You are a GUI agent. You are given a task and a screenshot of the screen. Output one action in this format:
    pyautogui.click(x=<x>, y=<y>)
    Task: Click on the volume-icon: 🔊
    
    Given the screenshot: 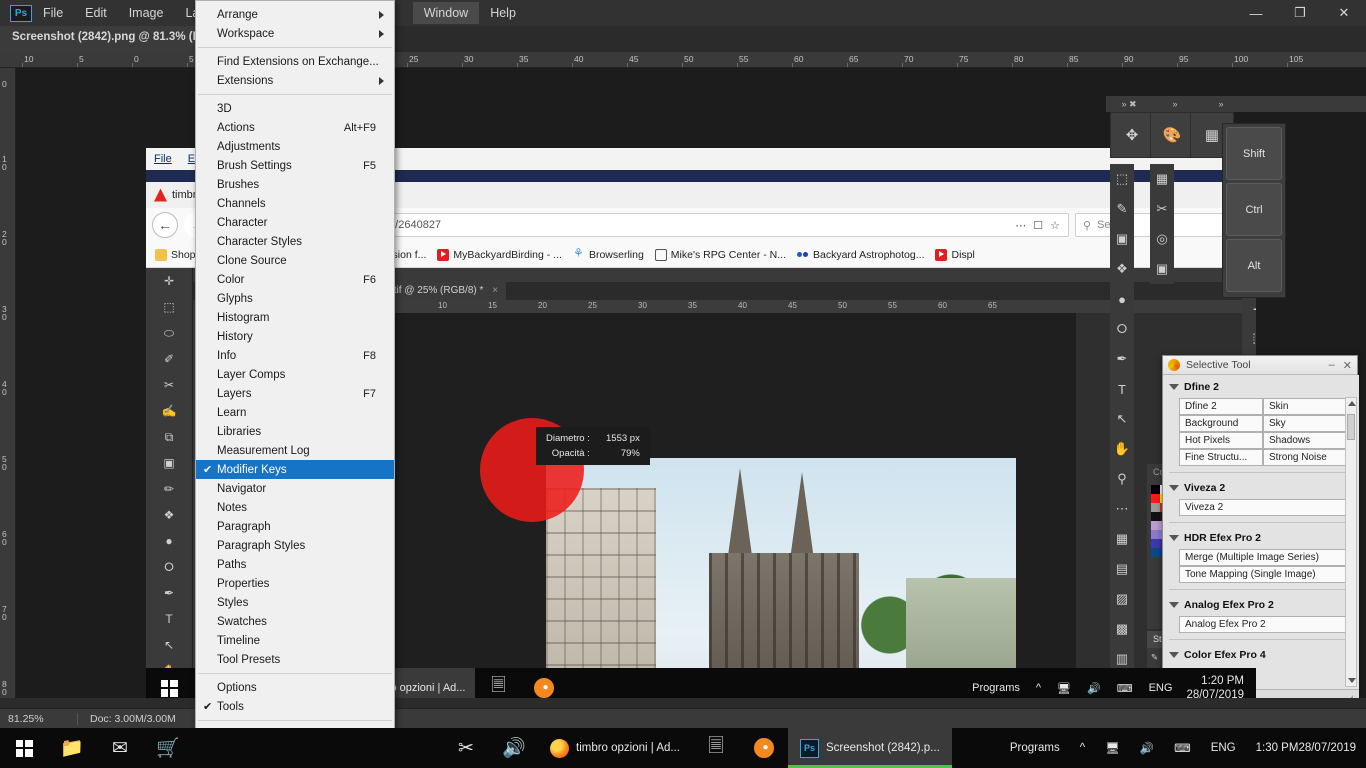 What is the action you would take?
    pyautogui.click(x=1147, y=748)
    